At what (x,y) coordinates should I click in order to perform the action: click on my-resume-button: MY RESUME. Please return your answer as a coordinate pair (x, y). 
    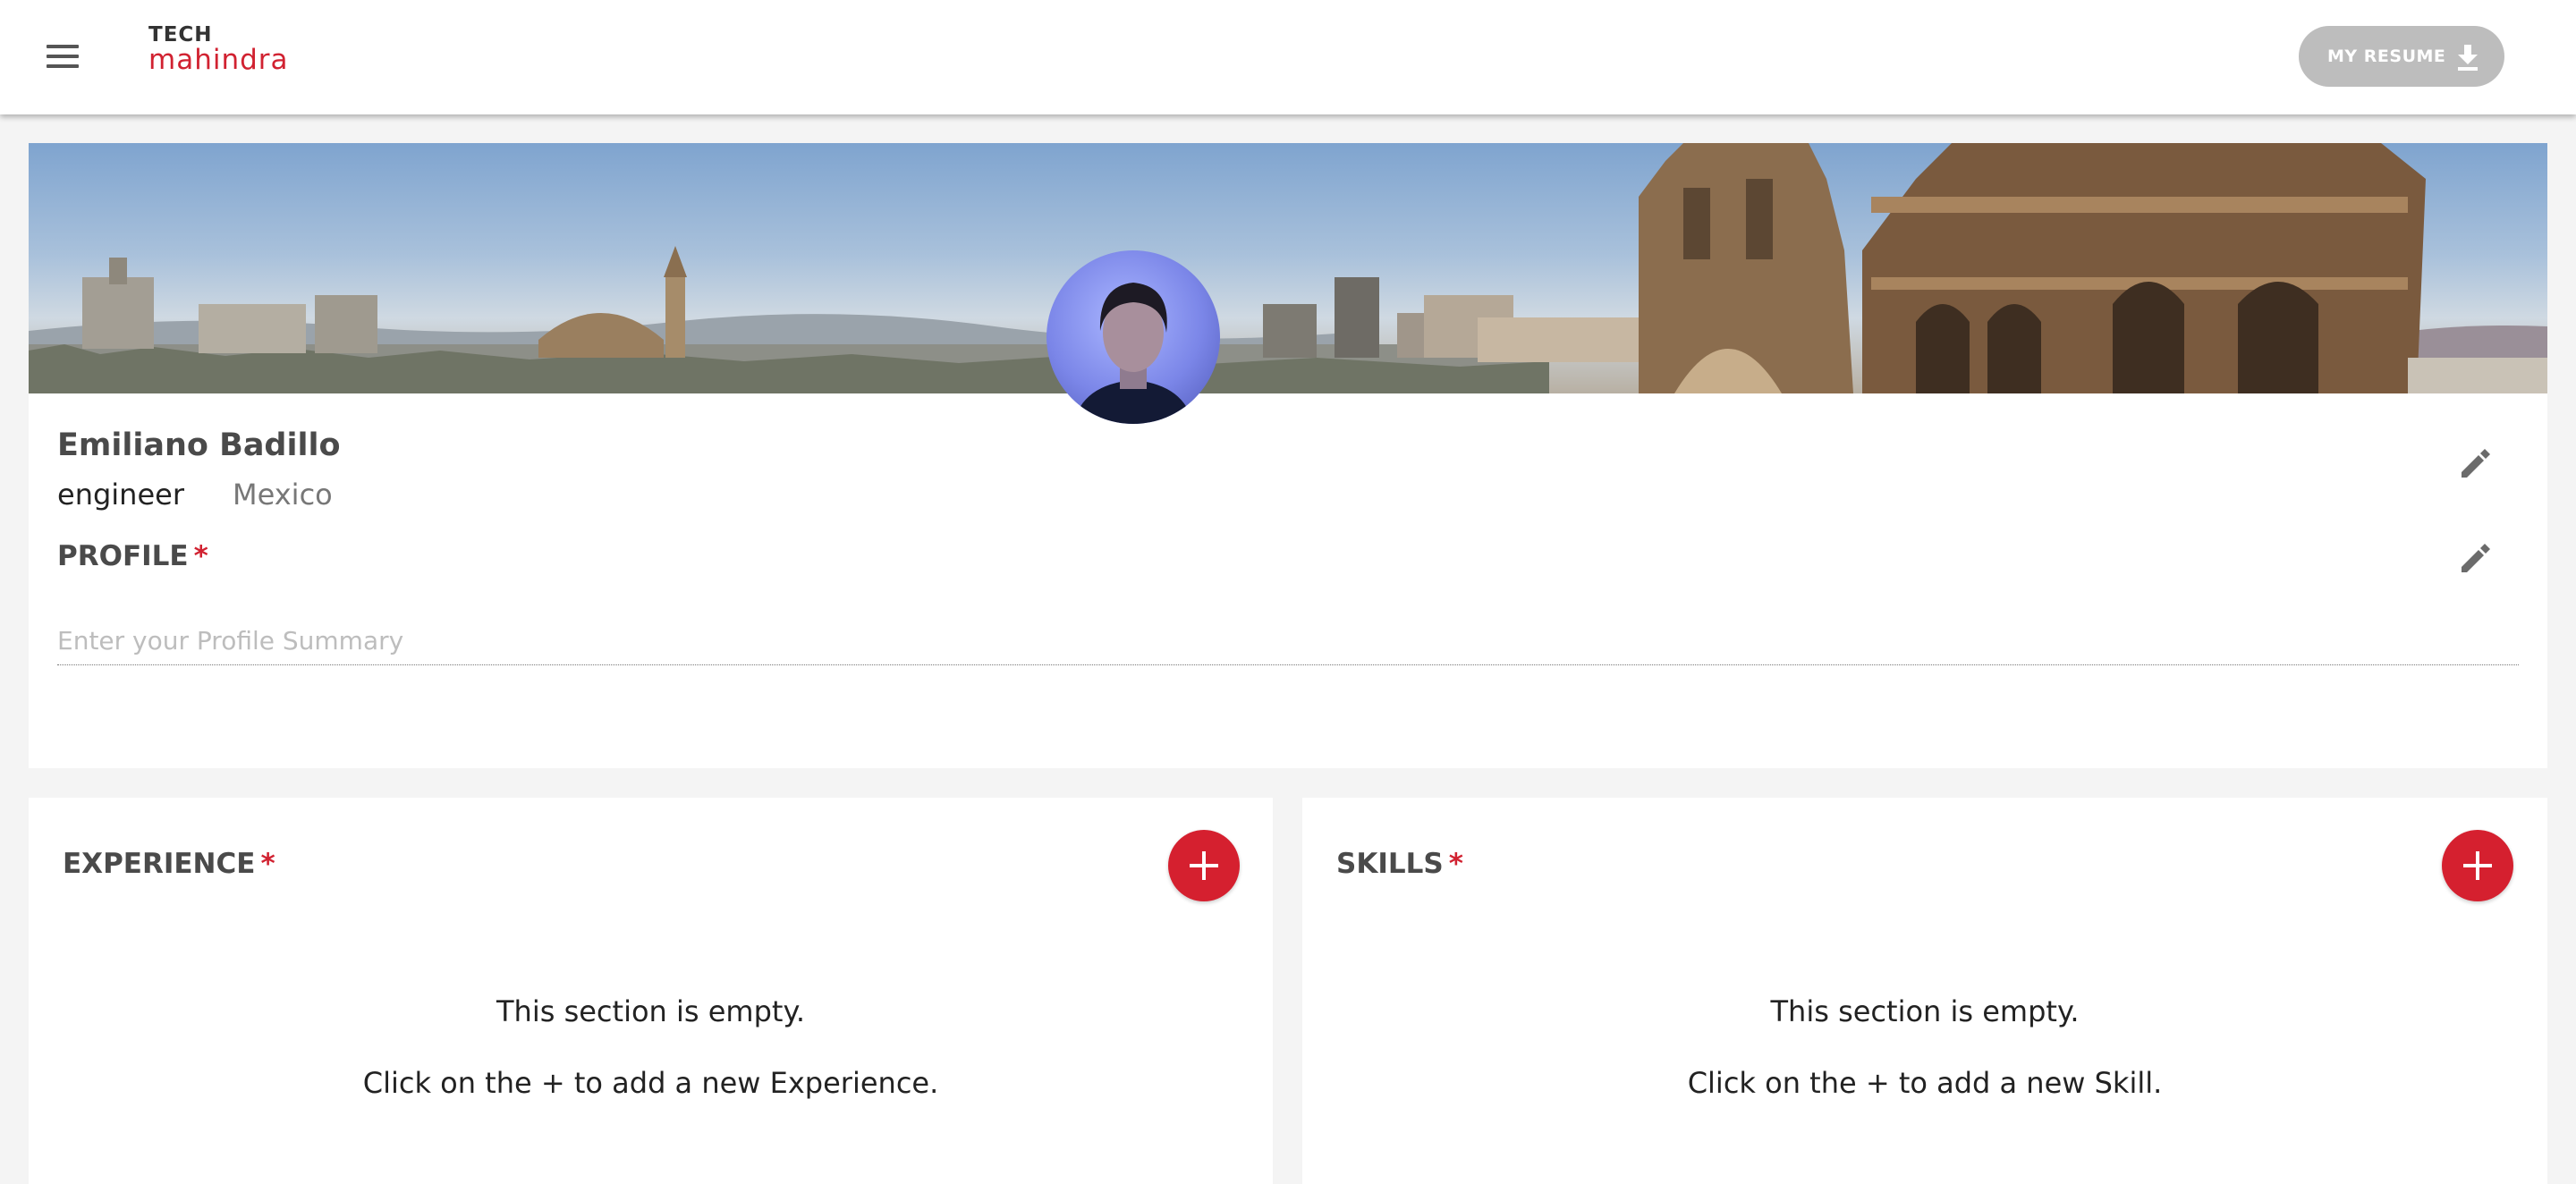
    Looking at the image, I should click on (2401, 56).